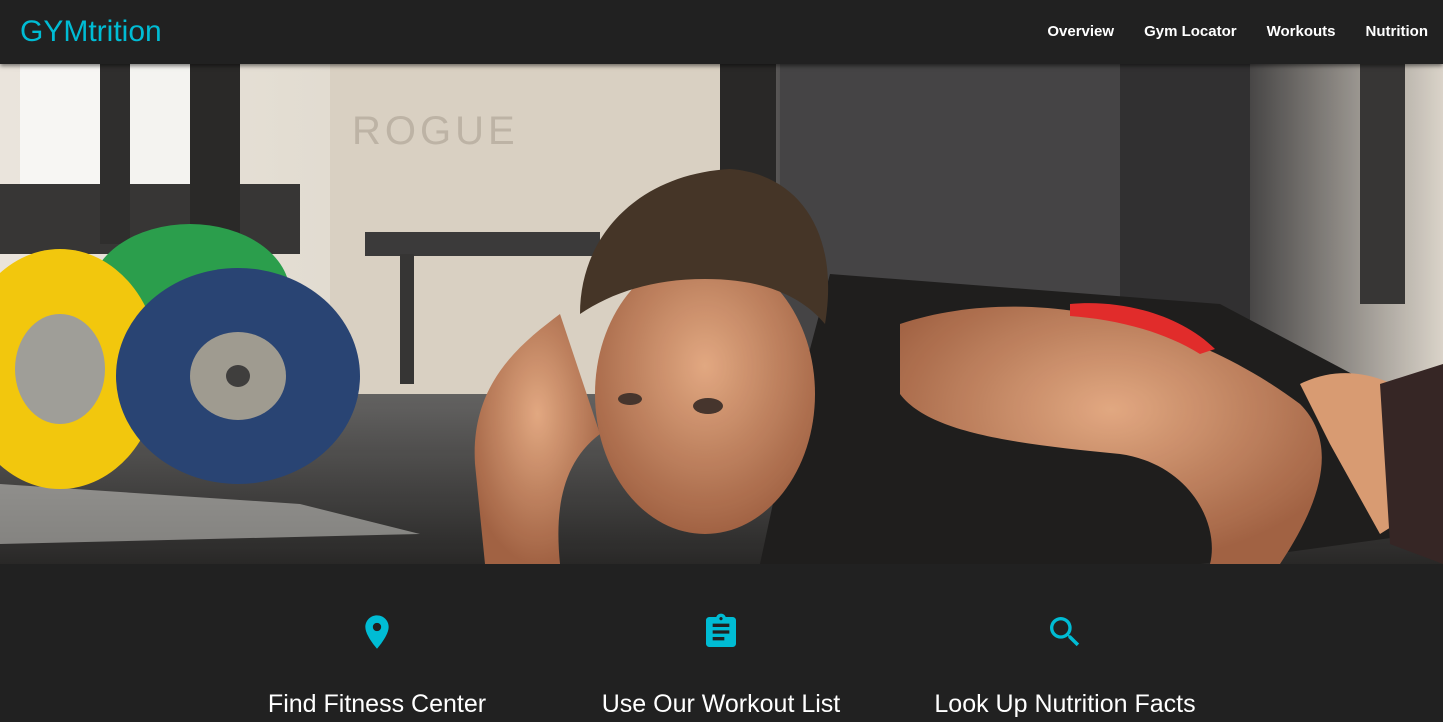  What do you see at coordinates (1397, 32) in the screenshot?
I see `nav-item-nutrition: Nutrition` at bounding box center [1397, 32].